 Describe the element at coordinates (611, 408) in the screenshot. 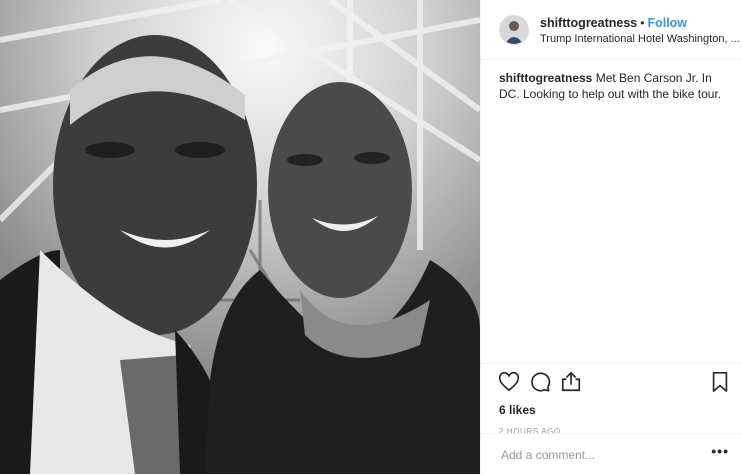

I see `likes-count: 6 likes` at that location.